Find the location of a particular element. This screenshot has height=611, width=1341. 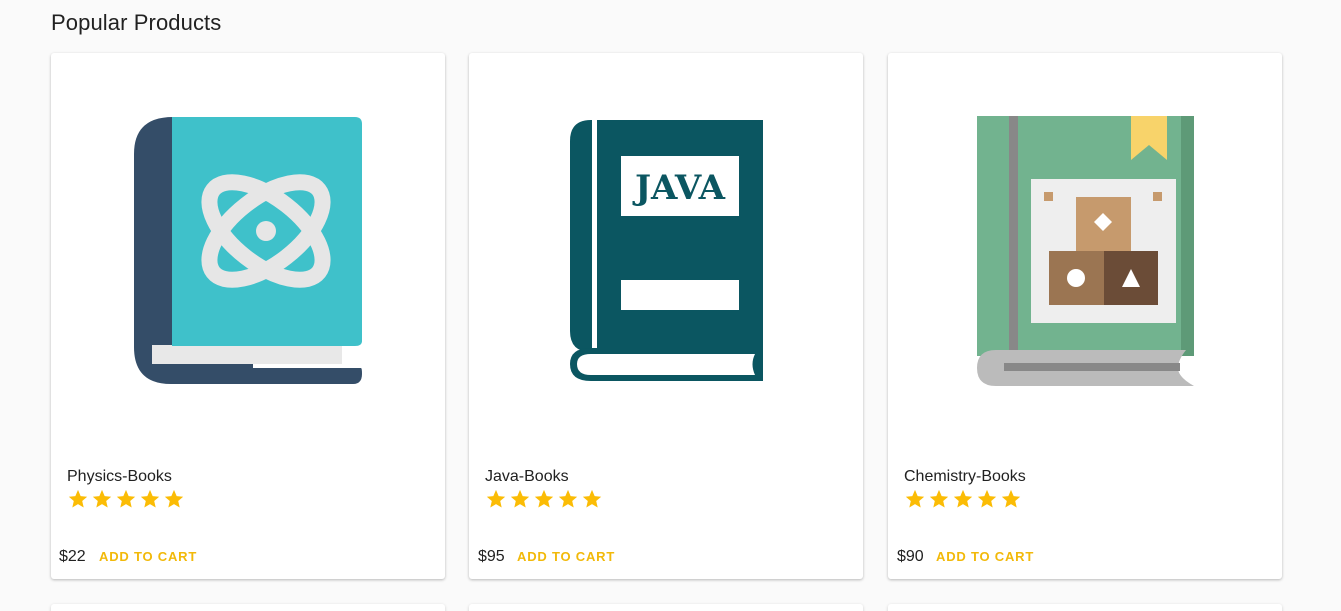

java-book-icon: JAVA is located at coordinates (666, 250).